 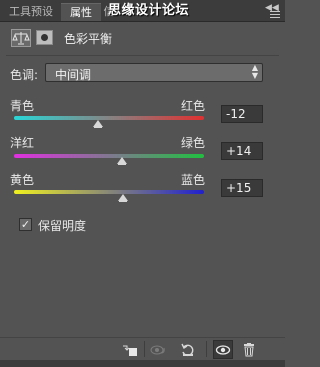 What do you see at coordinates (22, 180) in the screenshot?
I see `slider-yellow-label: 黄色` at bounding box center [22, 180].